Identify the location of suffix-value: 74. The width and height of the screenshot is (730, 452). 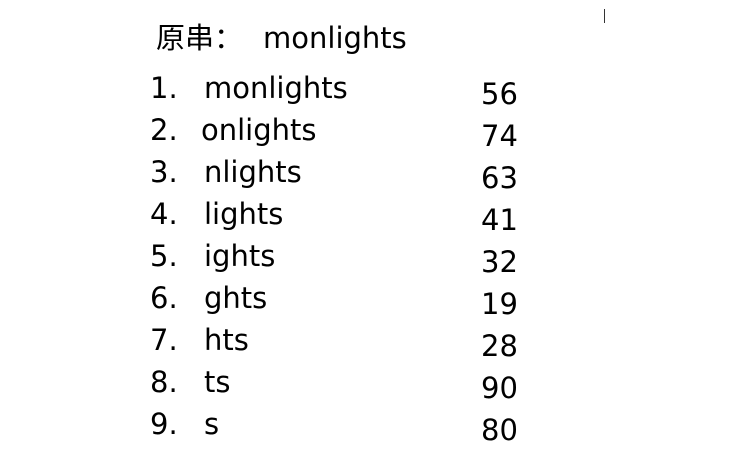
(499, 136).